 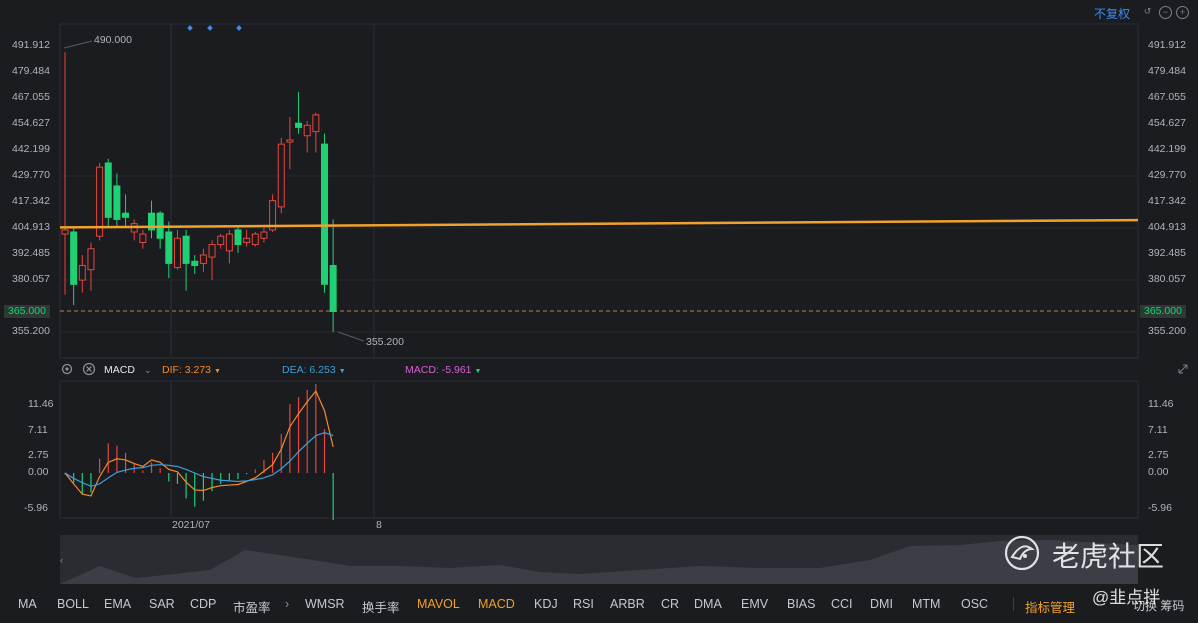 I want to click on event-marker, so click(x=210, y=28).